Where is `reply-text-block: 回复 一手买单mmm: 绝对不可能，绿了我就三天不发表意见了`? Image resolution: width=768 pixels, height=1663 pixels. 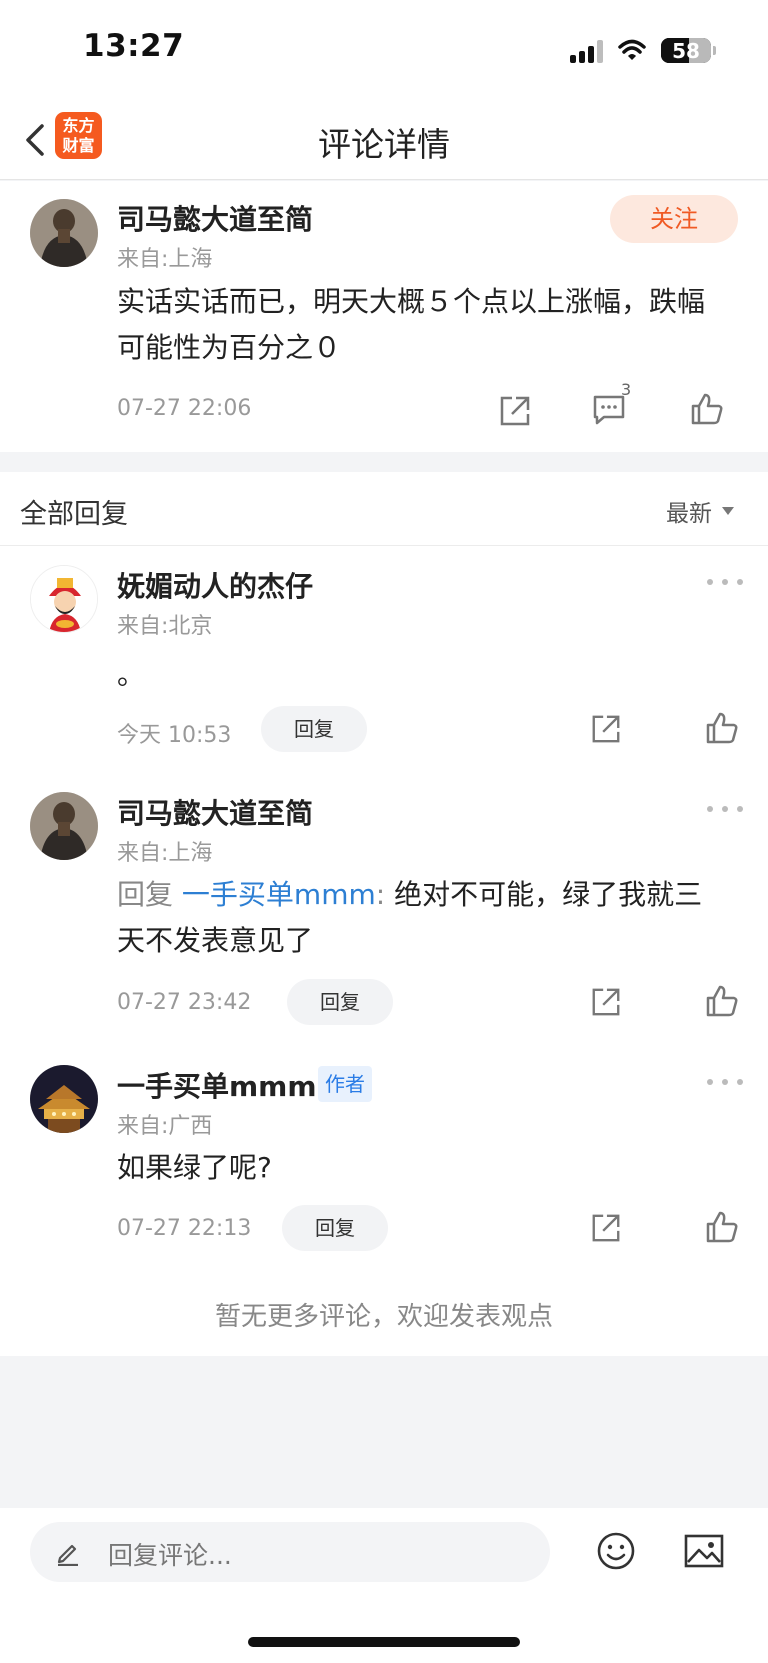 reply-text-block: 回复 一手买单mmm: 绝对不可能，绿了我就三天不发表意见了 is located at coordinates (422, 918).